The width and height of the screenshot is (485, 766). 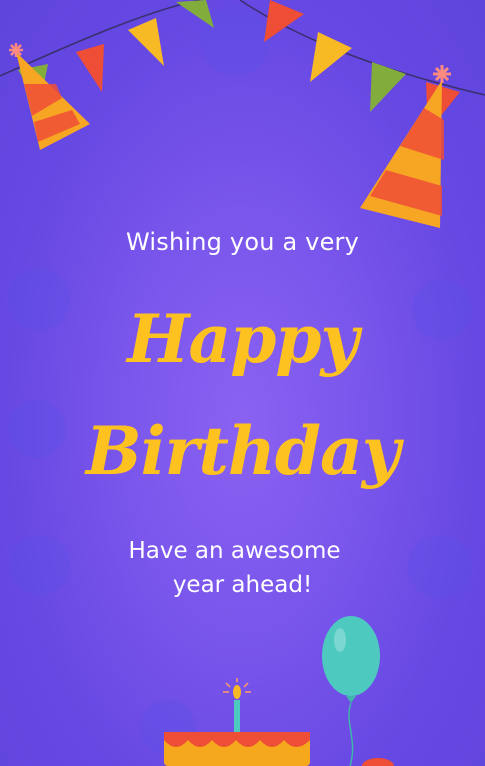 I want to click on cake-icon, so click(x=237, y=722).